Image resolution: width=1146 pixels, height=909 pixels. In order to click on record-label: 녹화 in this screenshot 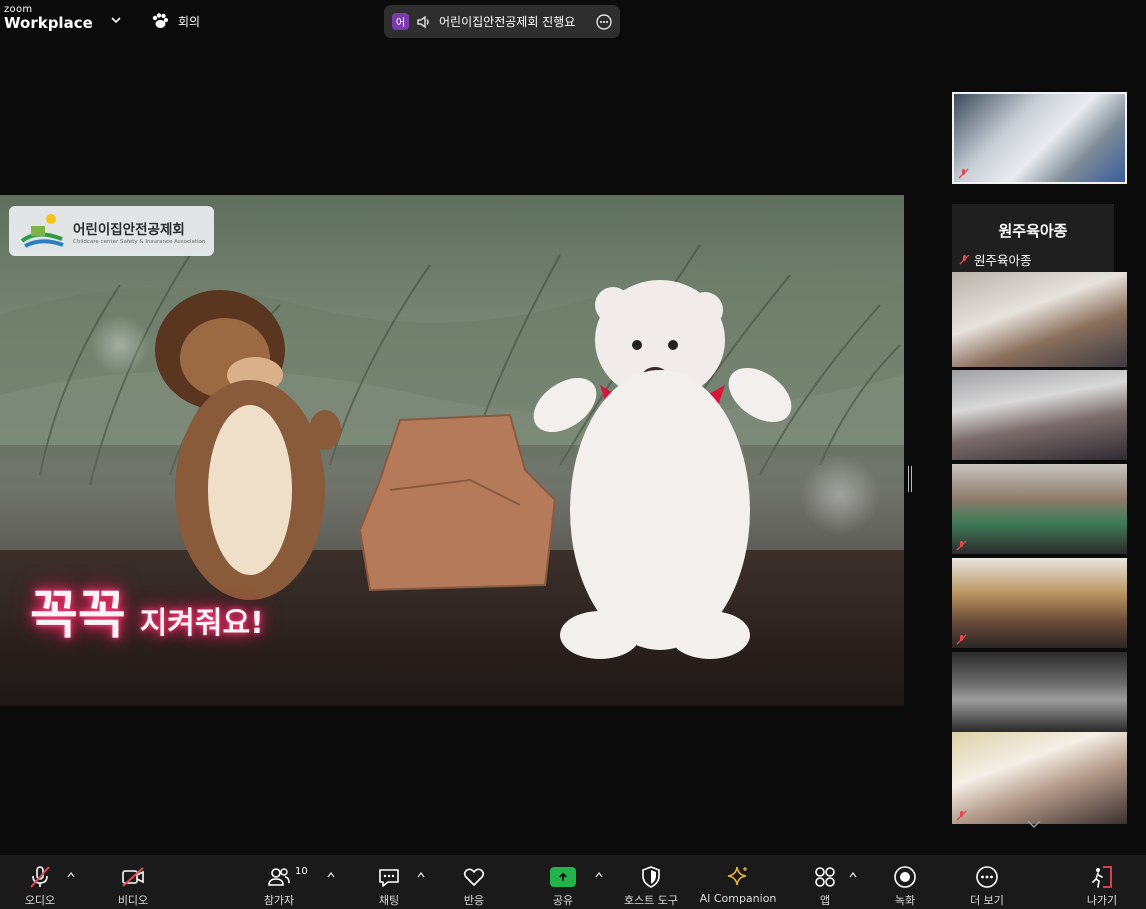, I will do `click(905, 900)`.